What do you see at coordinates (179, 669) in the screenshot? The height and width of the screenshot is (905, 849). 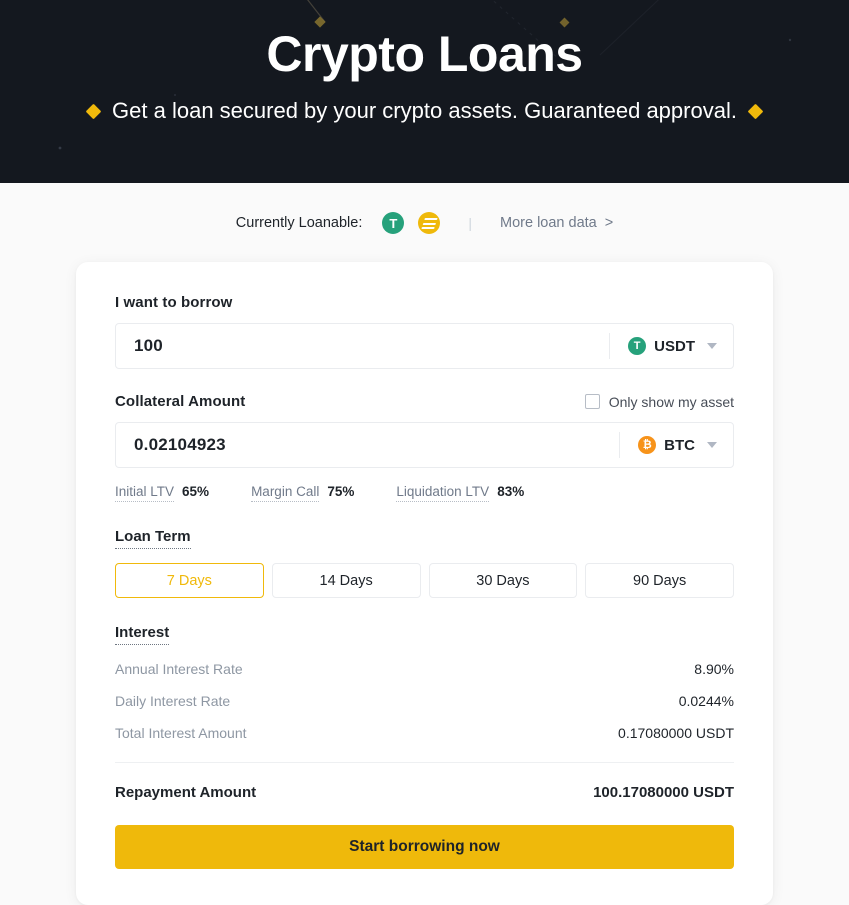 I see `annual-interest-rate-label: Annual Interest Rate` at bounding box center [179, 669].